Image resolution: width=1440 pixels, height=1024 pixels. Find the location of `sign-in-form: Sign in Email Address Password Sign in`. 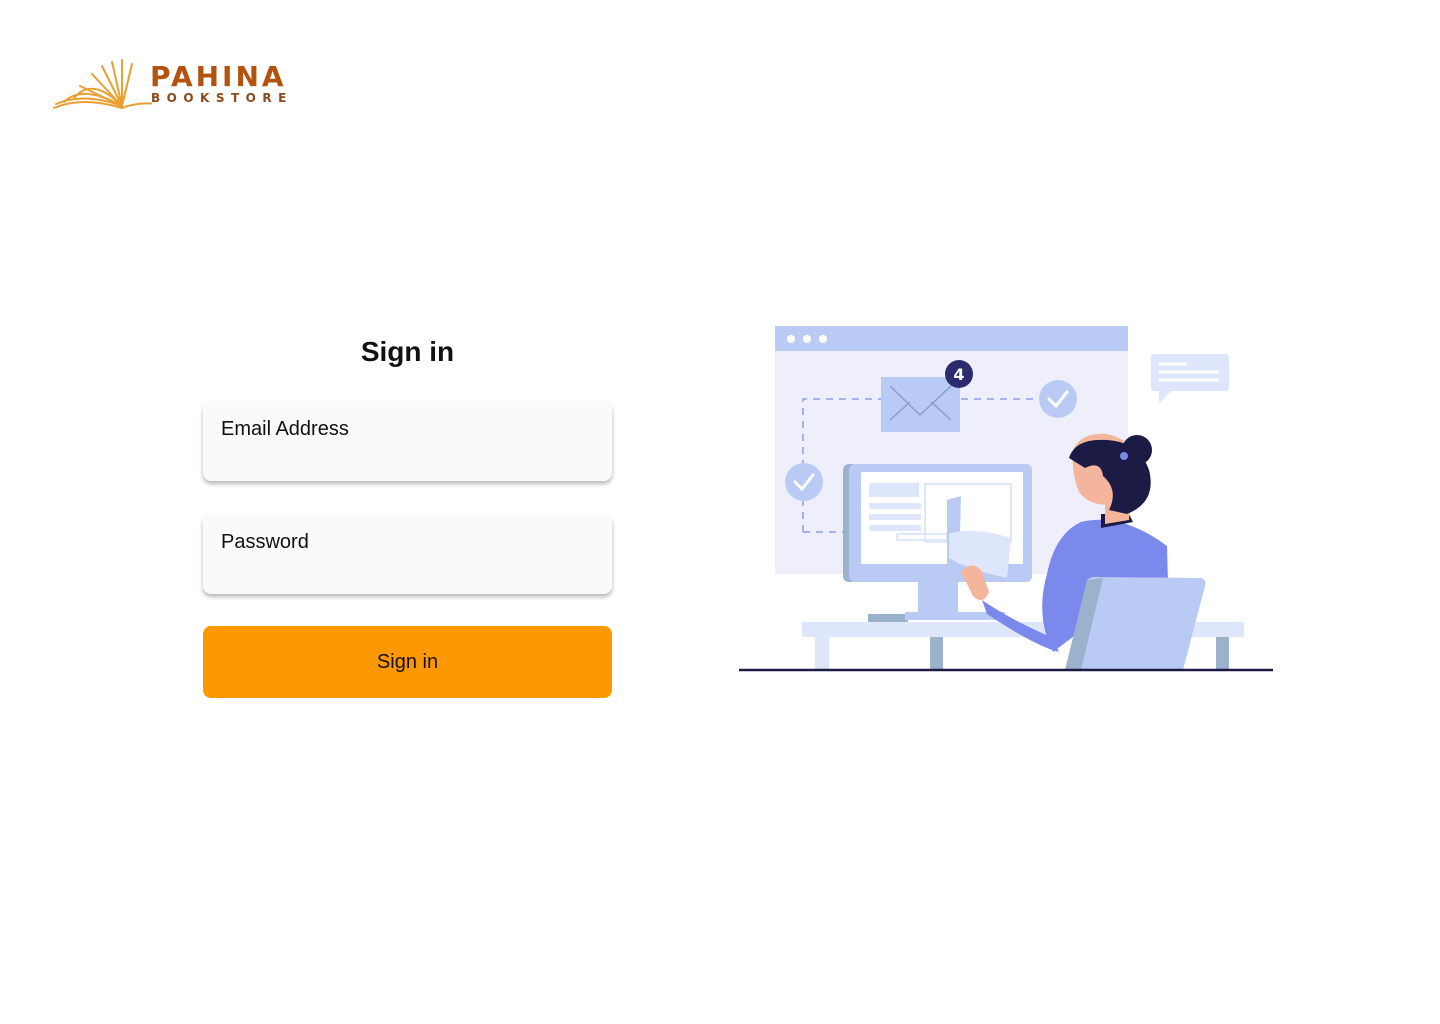

sign-in-form: Sign in Email Address Password Sign in is located at coordinates (407, 514).